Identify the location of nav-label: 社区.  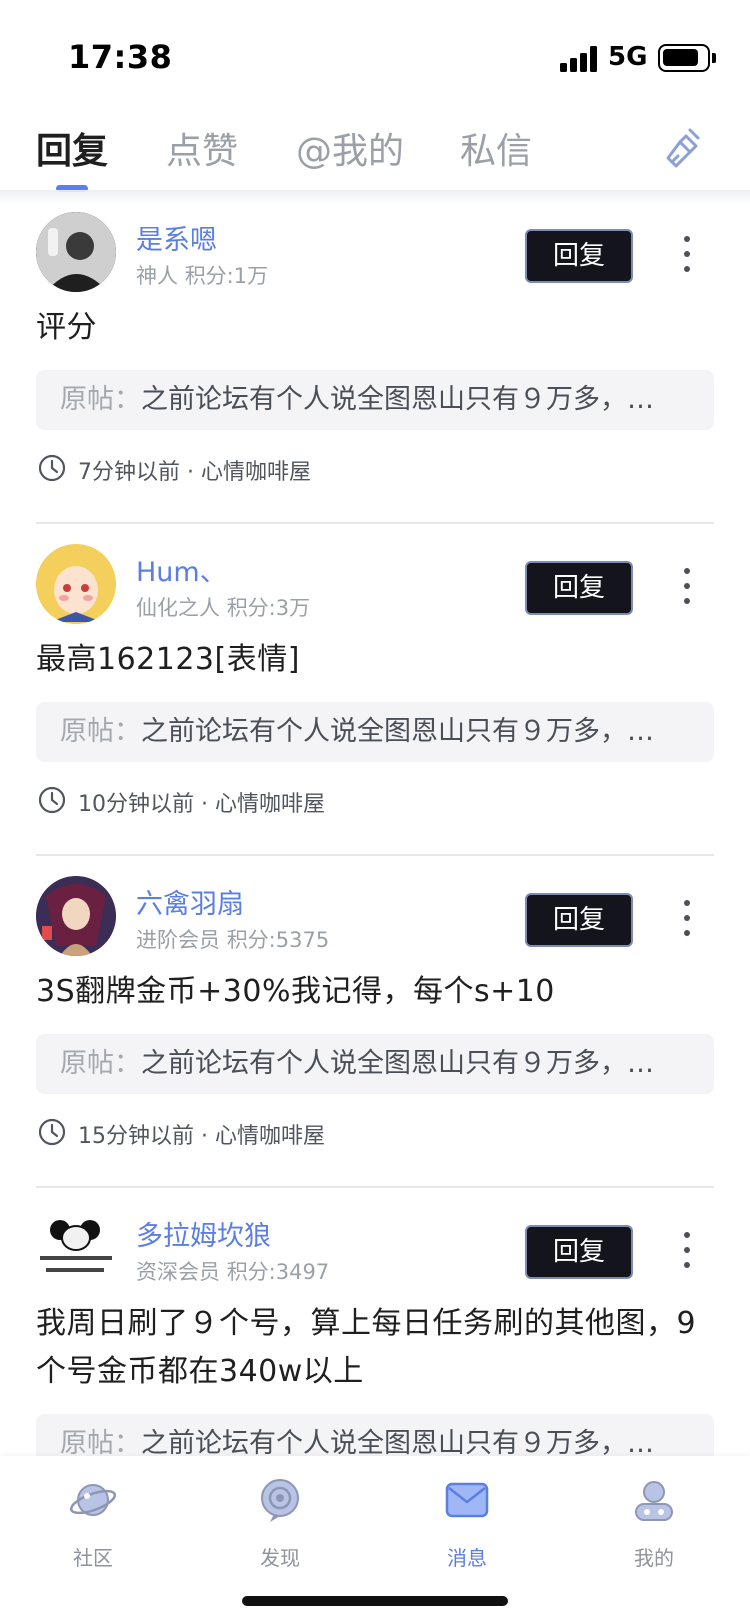
(93, 1558).